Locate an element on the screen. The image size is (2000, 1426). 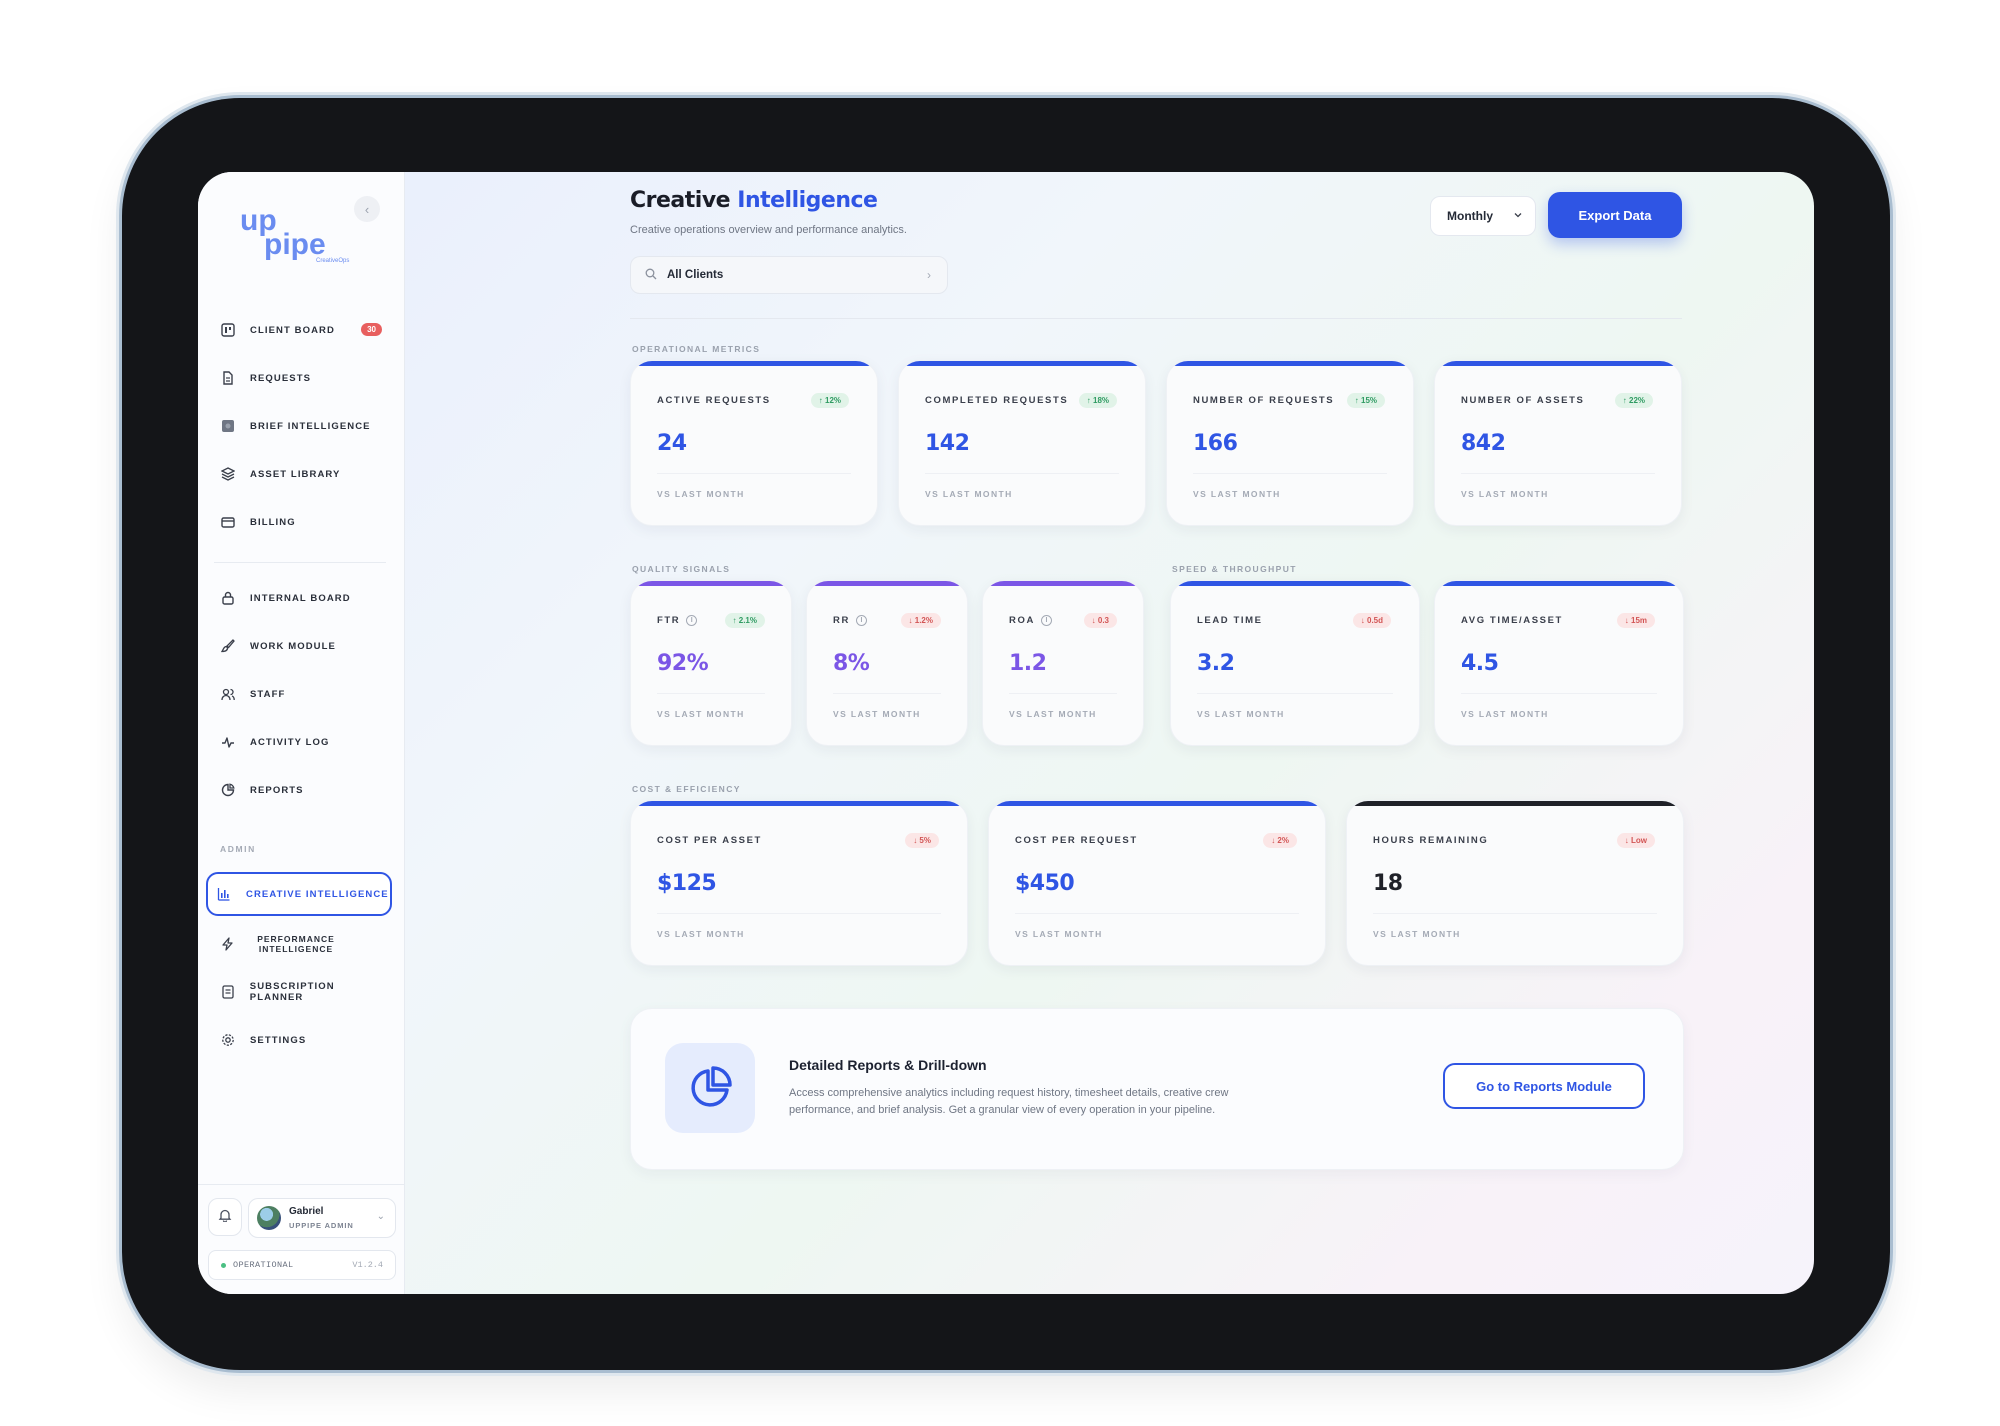
kanban-icon is located at coordinates (228, 330).